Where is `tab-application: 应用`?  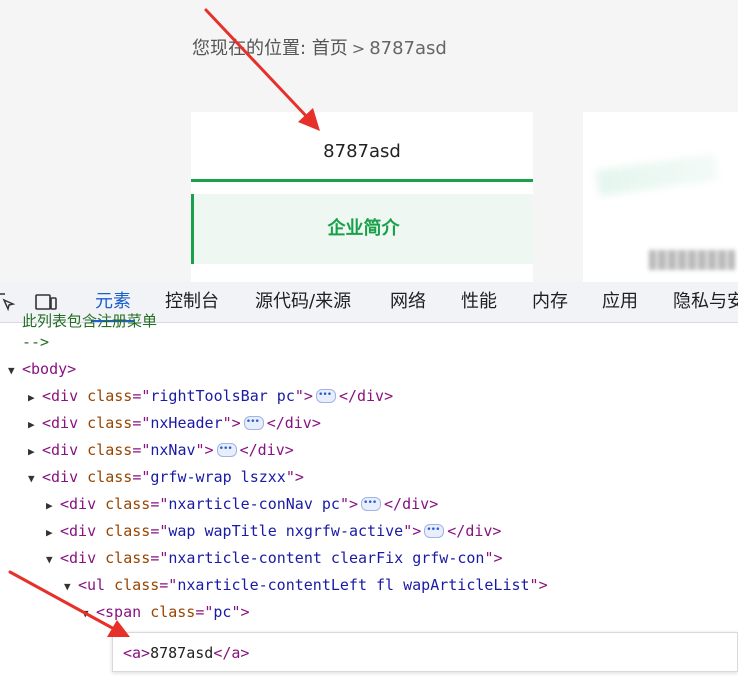 tab-application: 应用 is located at coordinates (620, 302).